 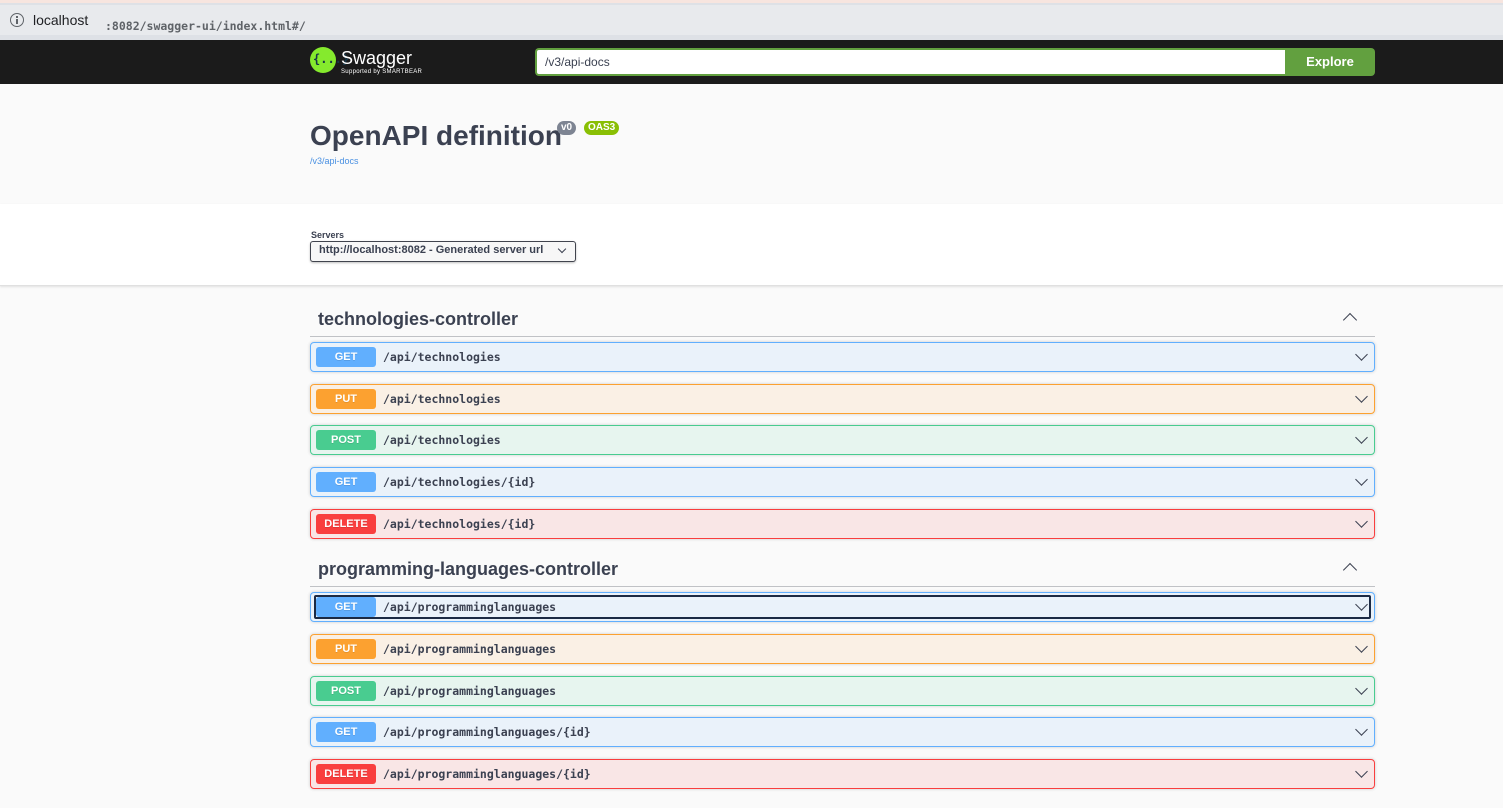 I want to click on explore-button: Explore, so click(x=1330, y=62).